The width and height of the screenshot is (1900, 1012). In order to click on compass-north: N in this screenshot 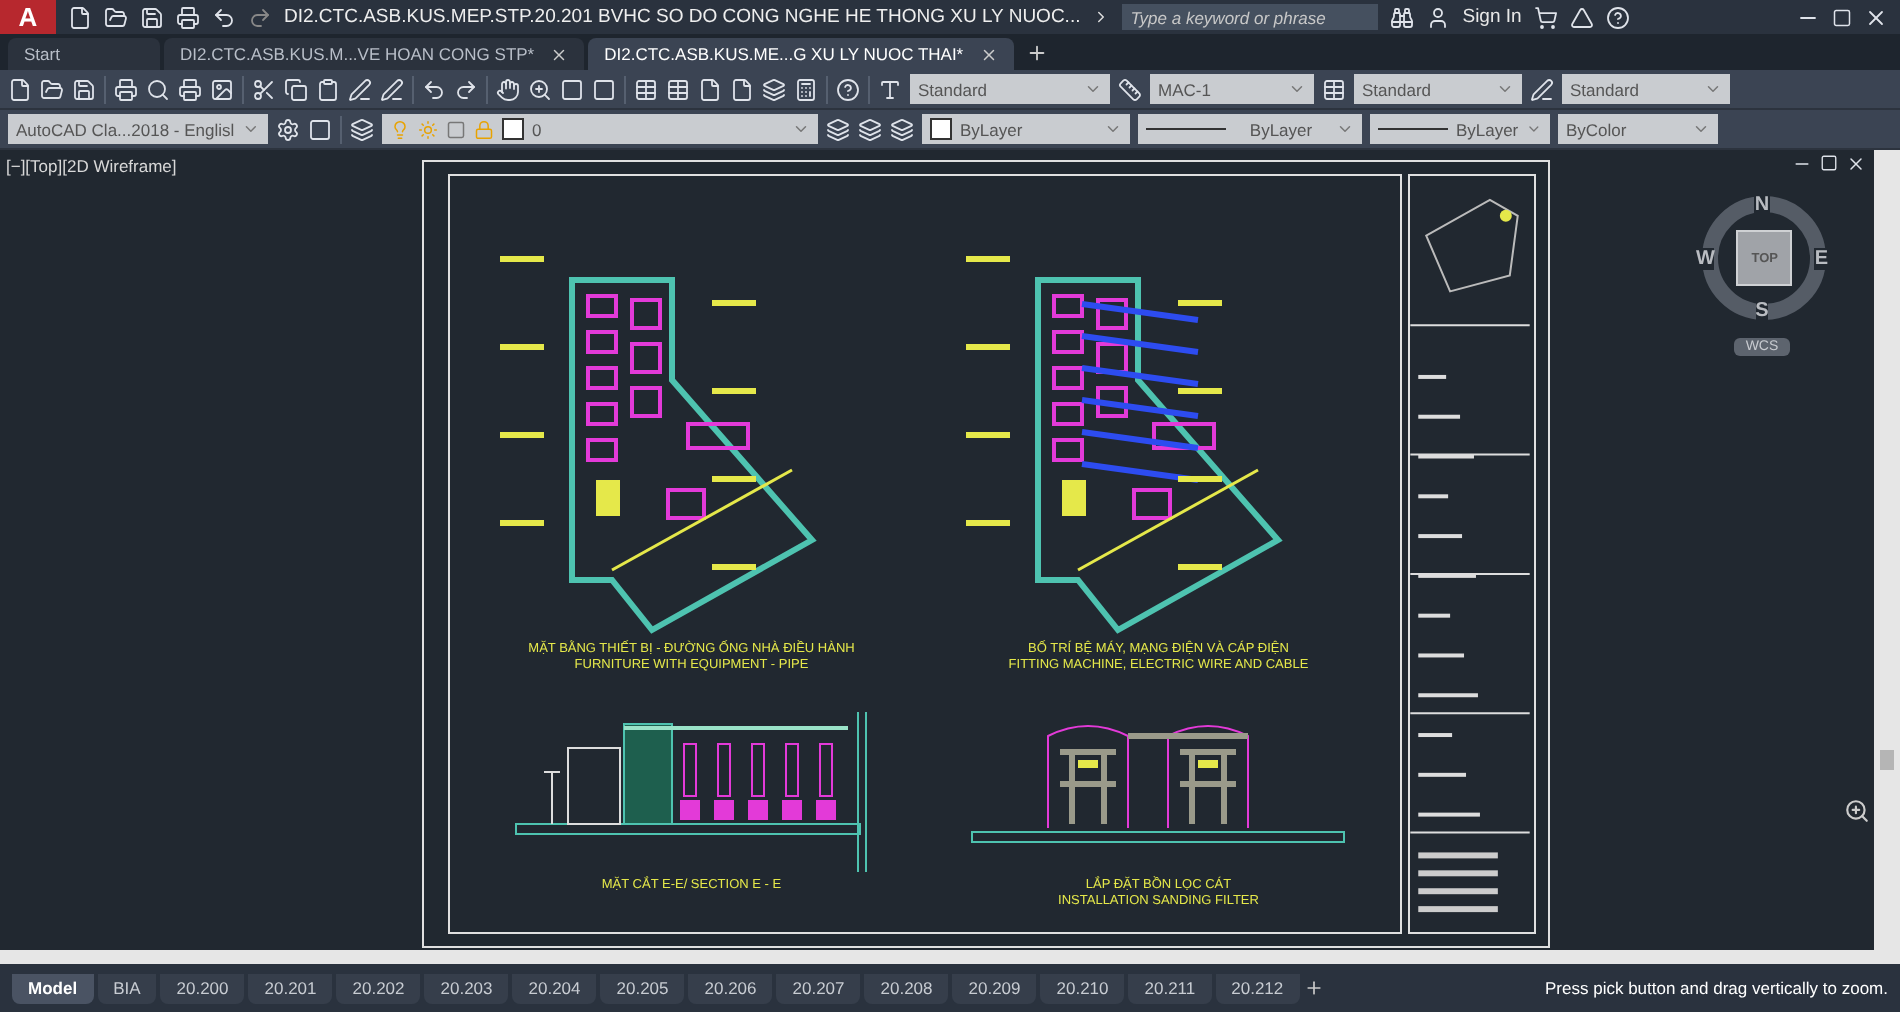, I will do `click(1762, 205)`.